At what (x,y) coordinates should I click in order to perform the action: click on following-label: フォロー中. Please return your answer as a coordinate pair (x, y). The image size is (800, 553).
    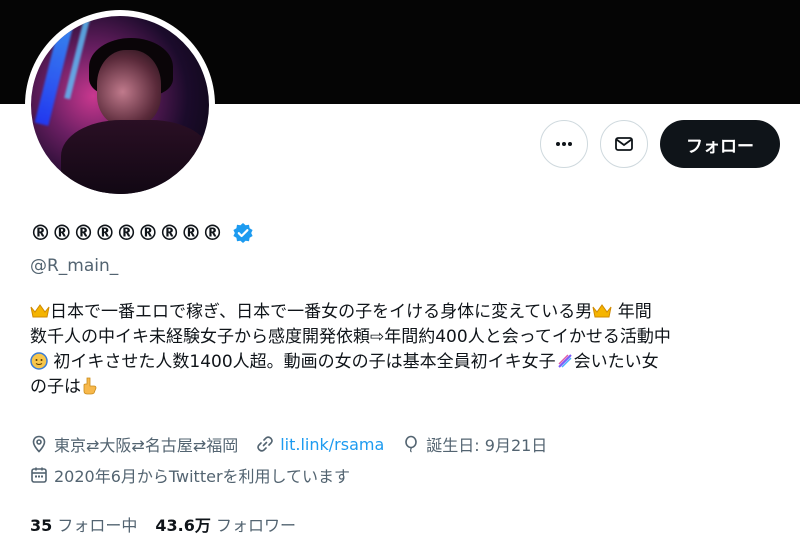
    Looking at the image, I should click on (97, 525).